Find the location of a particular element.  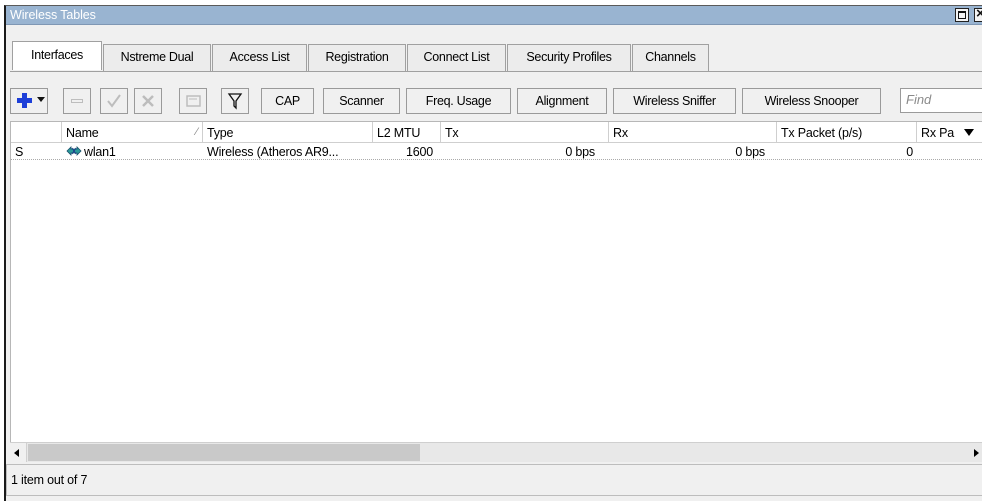

cap-button: CAP is located at coordinates (287, 101).